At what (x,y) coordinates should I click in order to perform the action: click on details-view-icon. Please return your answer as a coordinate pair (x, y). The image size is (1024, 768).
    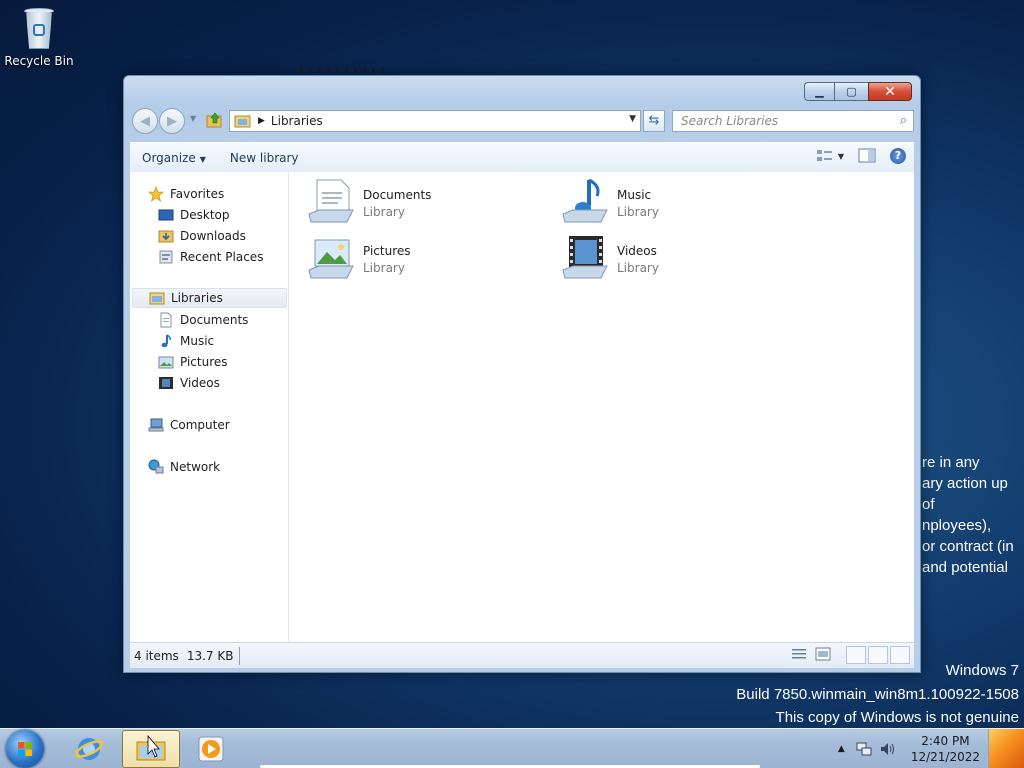
    Looking at the image, I should click on (799, 654).